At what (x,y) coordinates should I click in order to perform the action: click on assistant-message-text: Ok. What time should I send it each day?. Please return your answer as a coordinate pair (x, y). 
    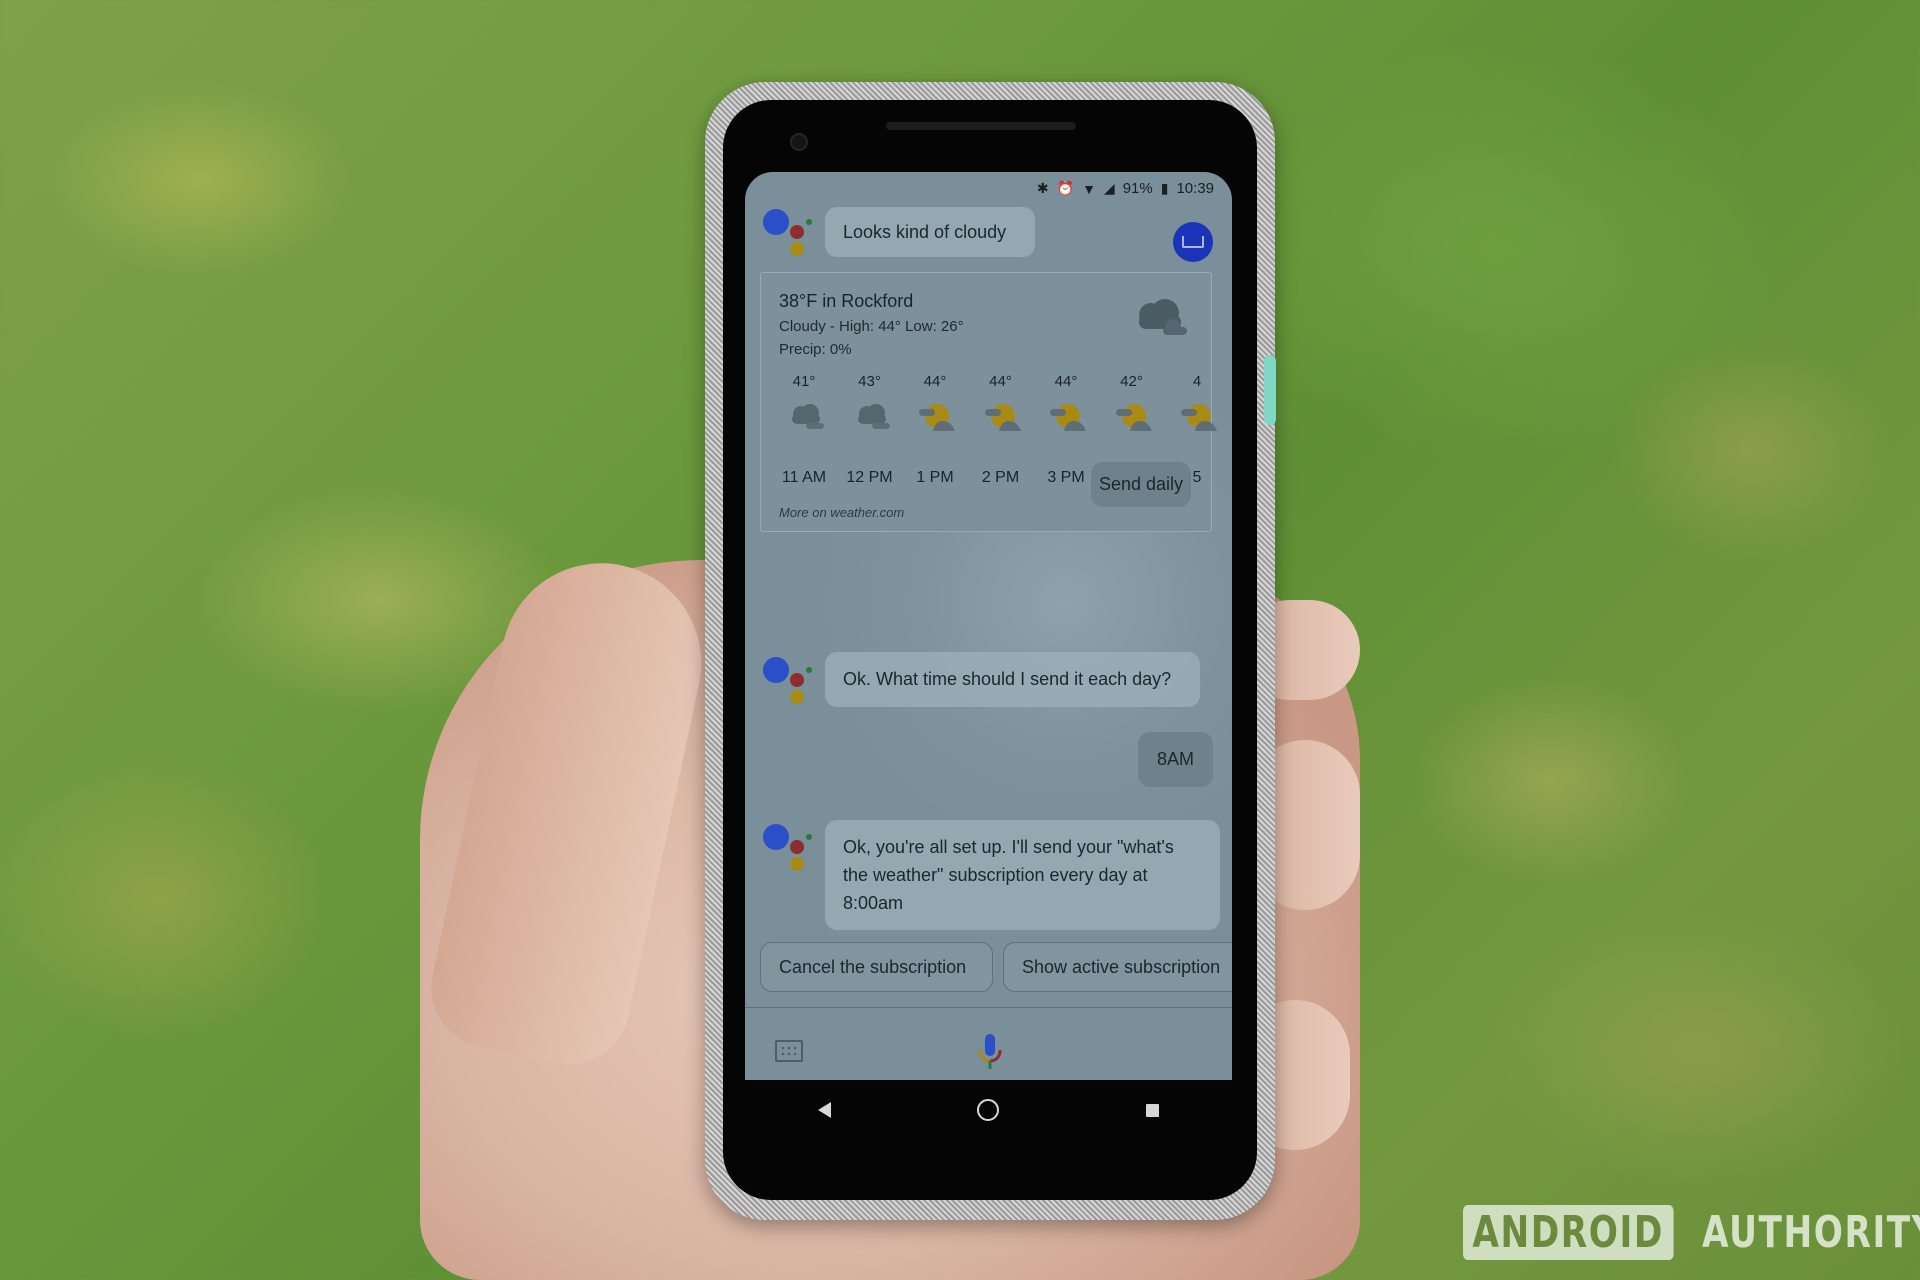
    Looking at the image, I should click on (1007, 679).